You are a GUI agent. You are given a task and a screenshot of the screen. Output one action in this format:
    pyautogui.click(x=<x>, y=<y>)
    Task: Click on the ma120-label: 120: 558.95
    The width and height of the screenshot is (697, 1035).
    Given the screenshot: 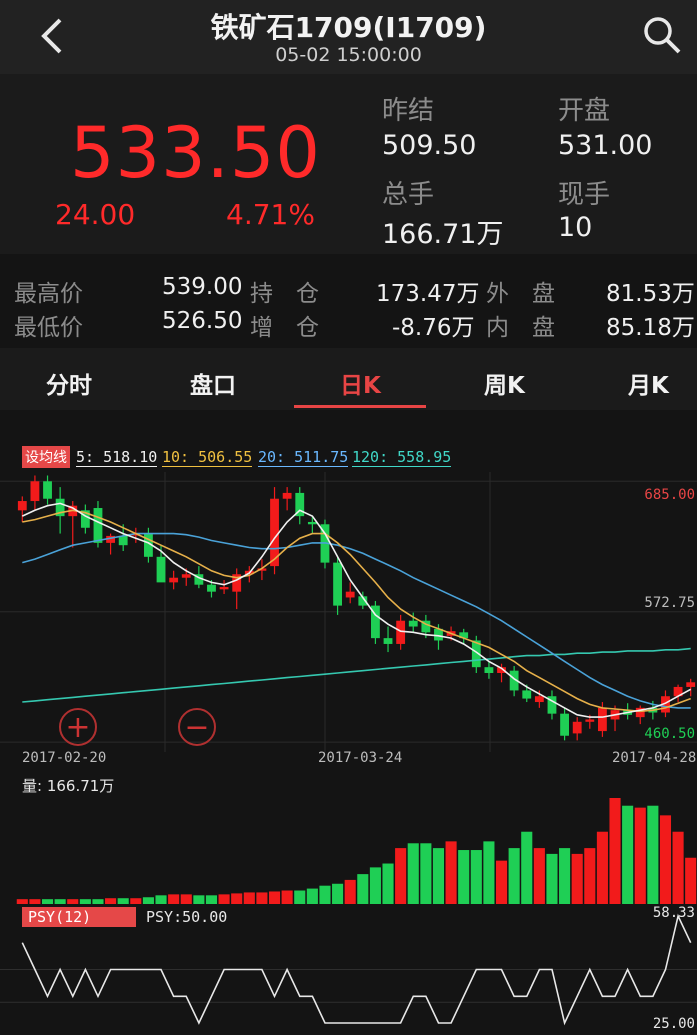 What is the action you would take?
    pyautogui.click(x=402, y=457)
    